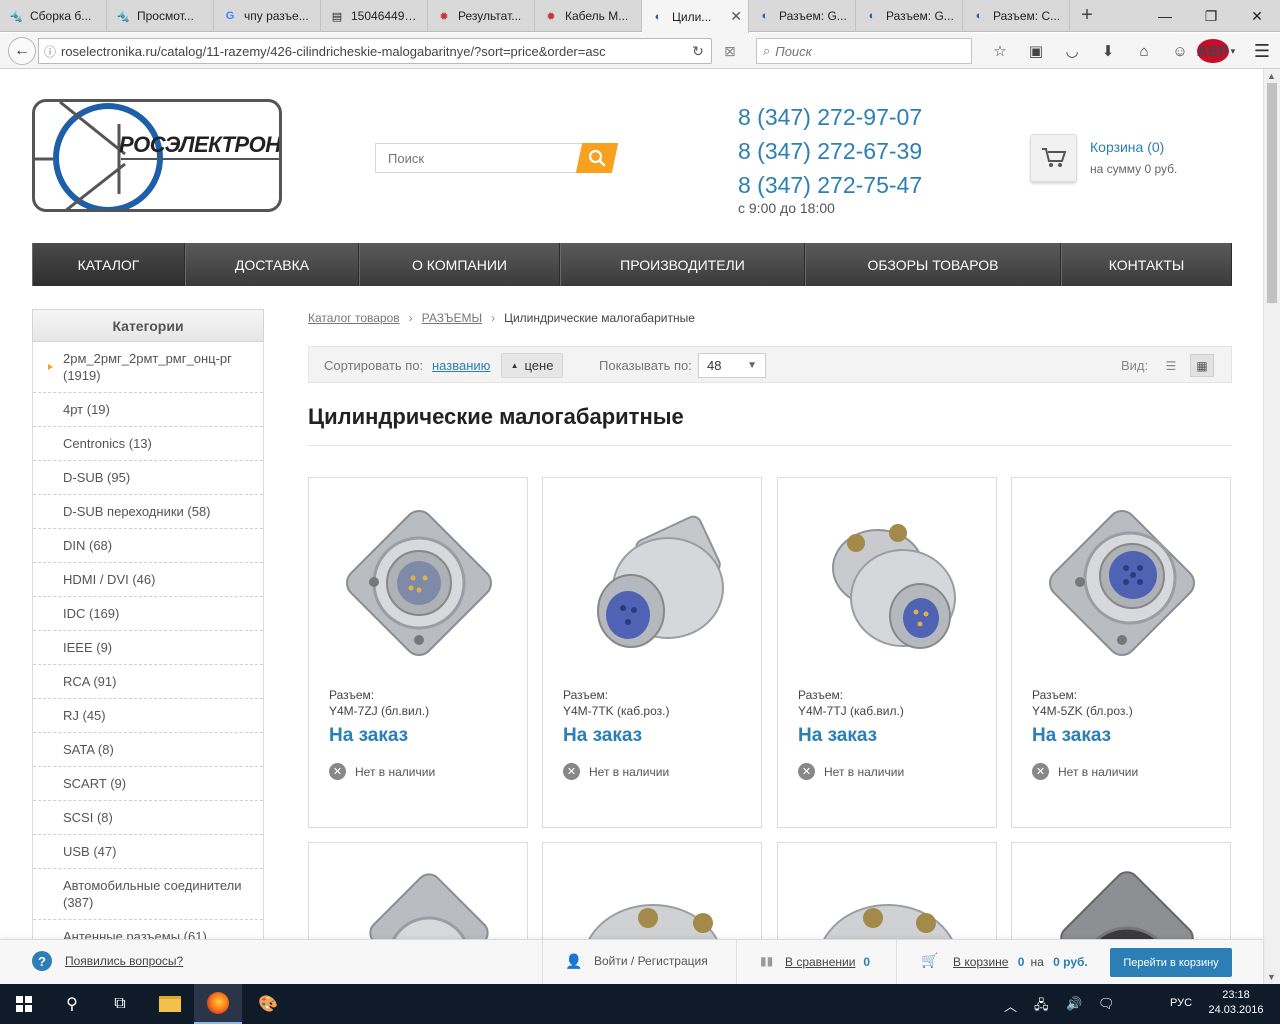  Describe the element at coordinates (481, 158) in the screenshot. I see `site-search-input` at that location.